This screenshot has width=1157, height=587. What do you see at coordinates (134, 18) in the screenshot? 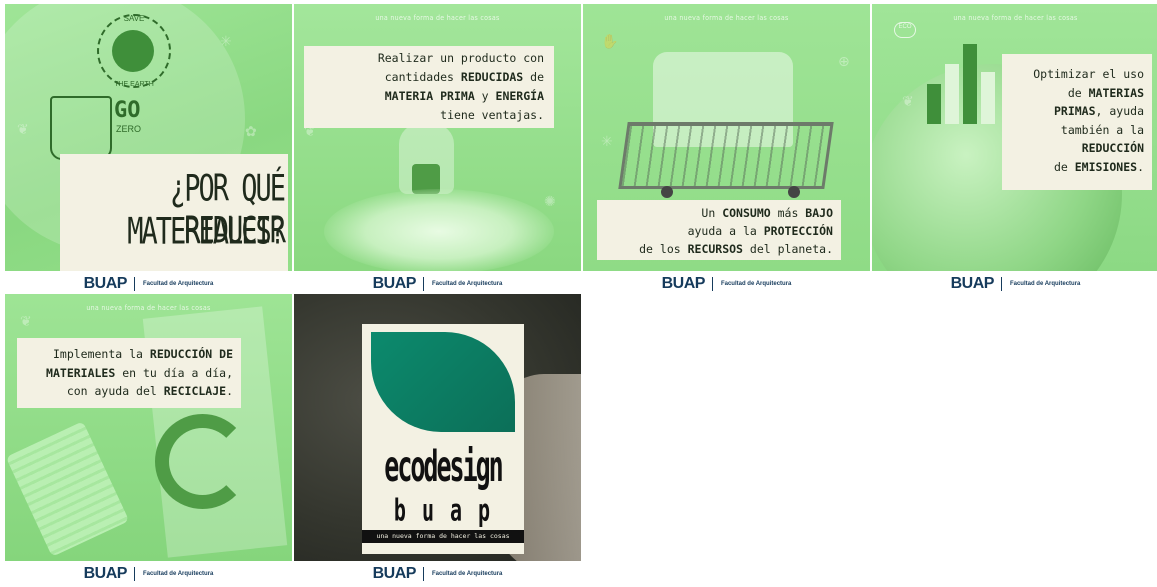
I see `badge-top-text: SAVE` at bounding box center [134, 18].